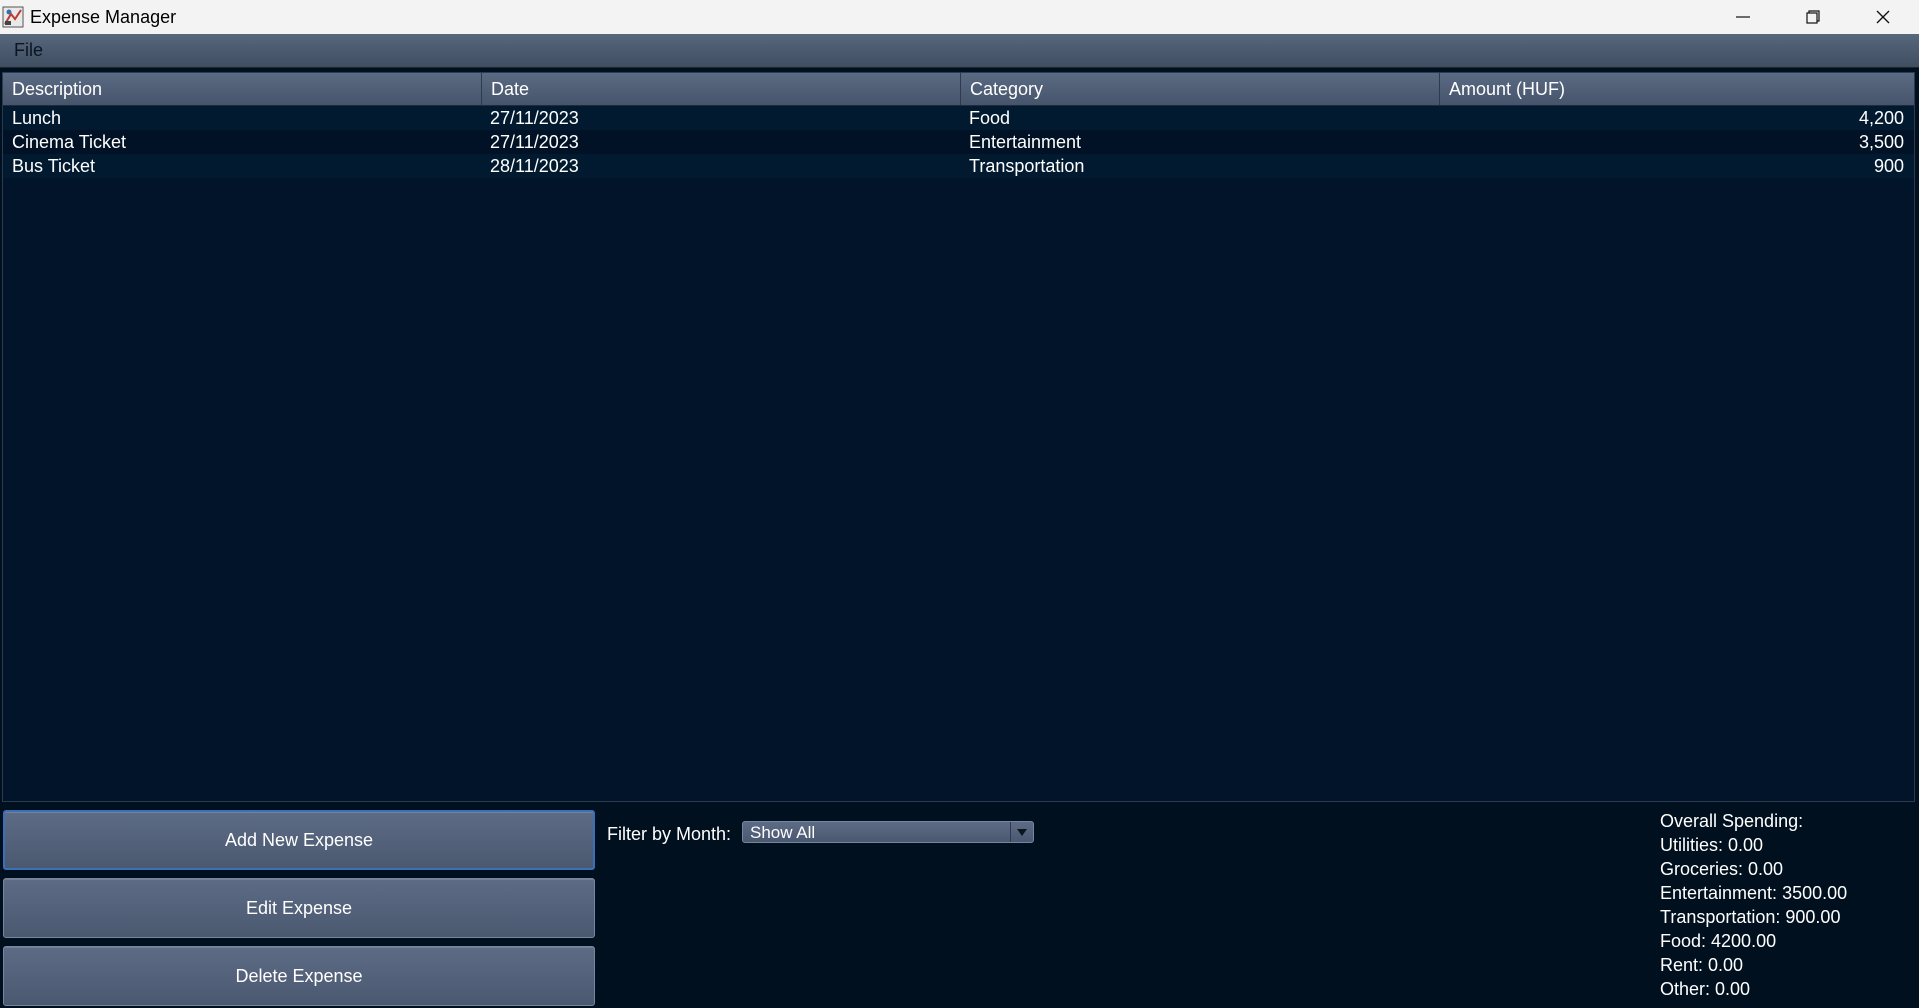  What do you see at coordinates (959, 51) in the screenshot?
I see `menu-bar: File` at bounding box center [959, 51].